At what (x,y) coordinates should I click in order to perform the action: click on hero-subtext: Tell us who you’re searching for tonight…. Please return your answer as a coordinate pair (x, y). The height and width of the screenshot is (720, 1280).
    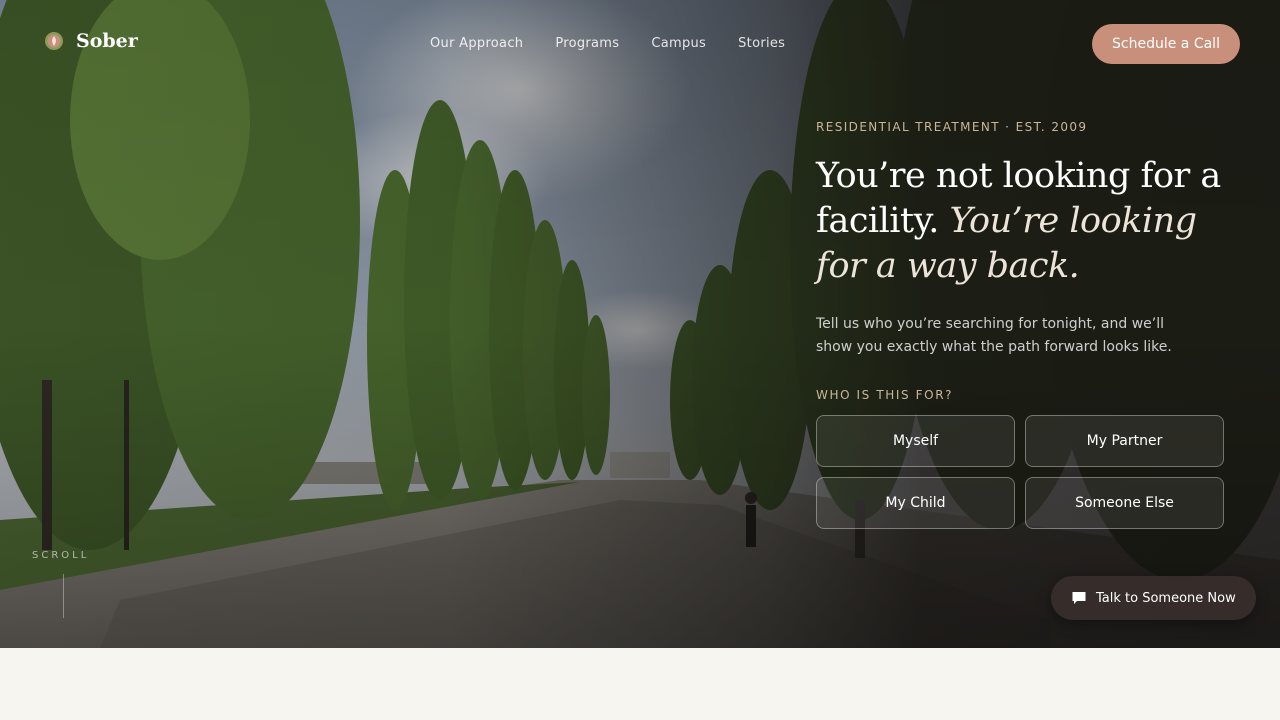
    Looking at the image, I should click on (994, 335).